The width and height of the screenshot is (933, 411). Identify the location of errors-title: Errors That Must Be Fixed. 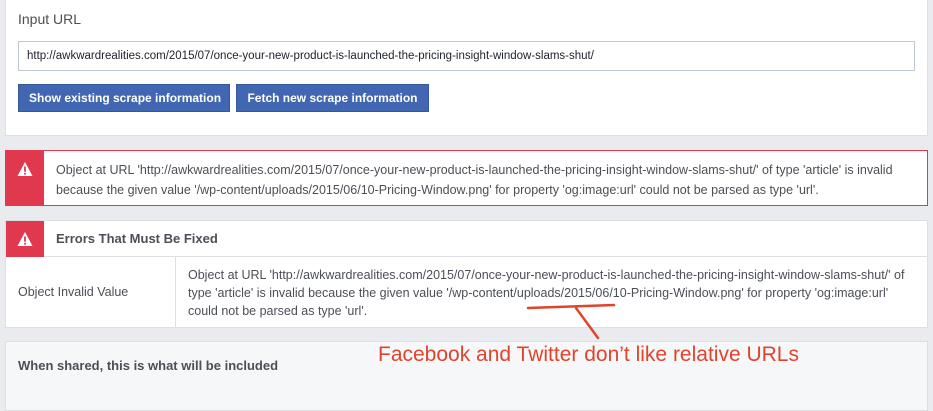
(137, 238).